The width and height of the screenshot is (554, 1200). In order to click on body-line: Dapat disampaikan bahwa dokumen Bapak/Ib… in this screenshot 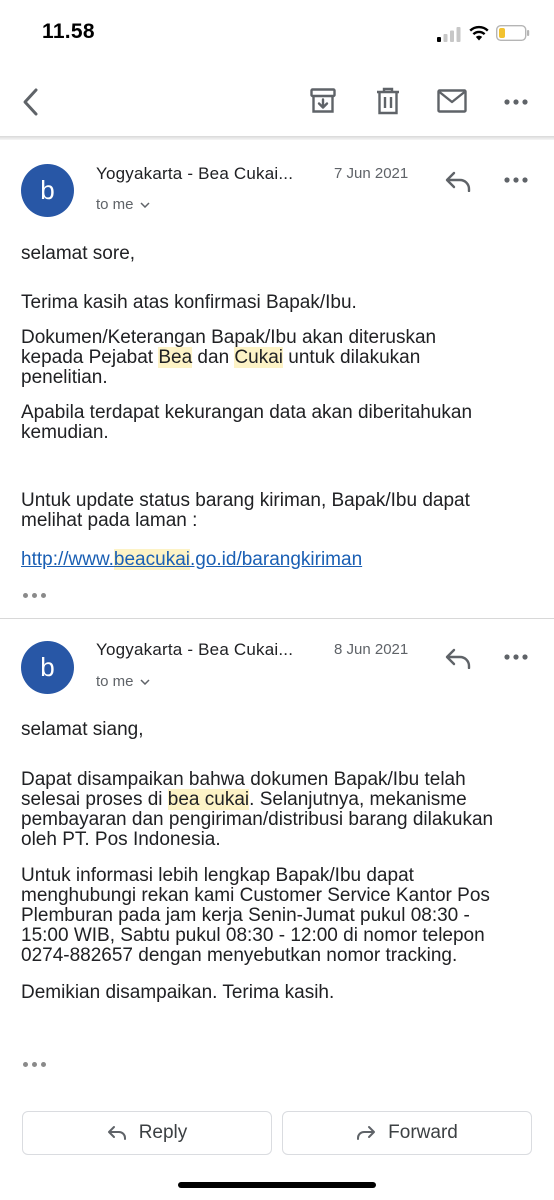, I will do `click(243, 779)`.